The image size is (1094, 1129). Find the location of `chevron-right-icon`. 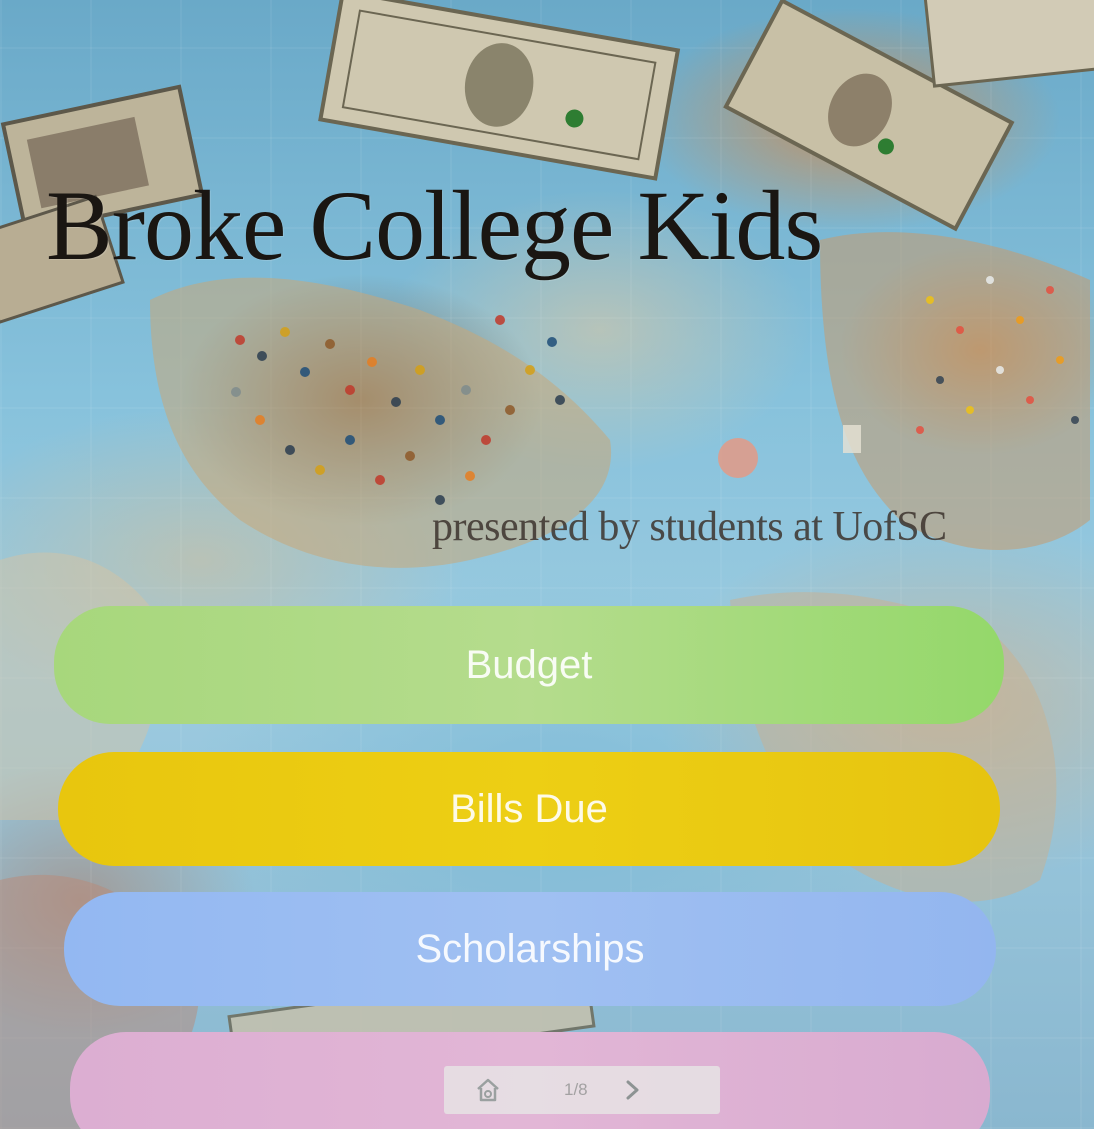

chevron-right-icon is located at coordinates (633, 1090).